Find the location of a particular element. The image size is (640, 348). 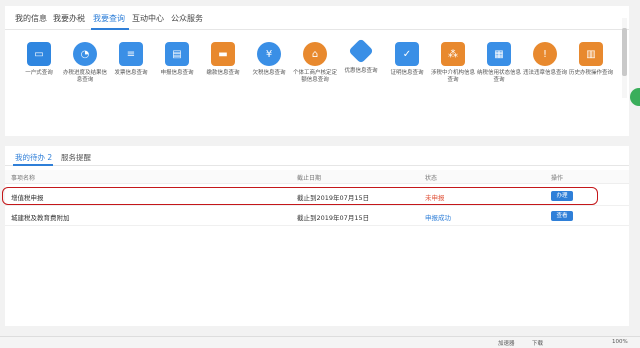

table-header: 事项名称 截止日期 状态 操作 is located at coordinates (317, 177).